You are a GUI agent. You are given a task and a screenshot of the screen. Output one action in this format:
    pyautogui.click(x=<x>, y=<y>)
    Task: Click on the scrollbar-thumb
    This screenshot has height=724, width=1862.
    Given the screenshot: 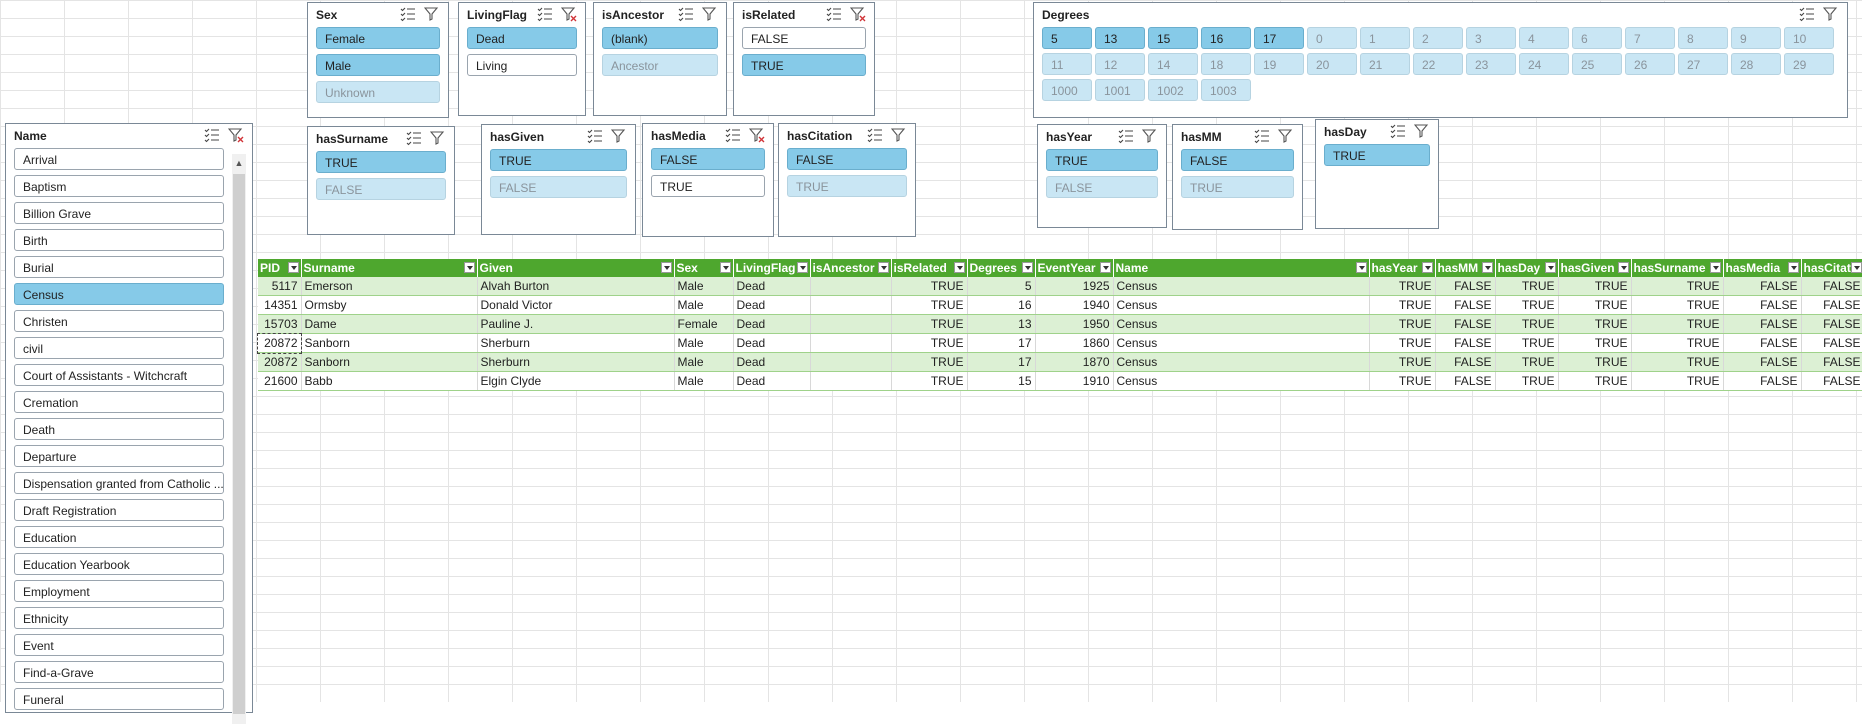 What is the action you would take?
    pyautogui.click(x=239, y=444)
    